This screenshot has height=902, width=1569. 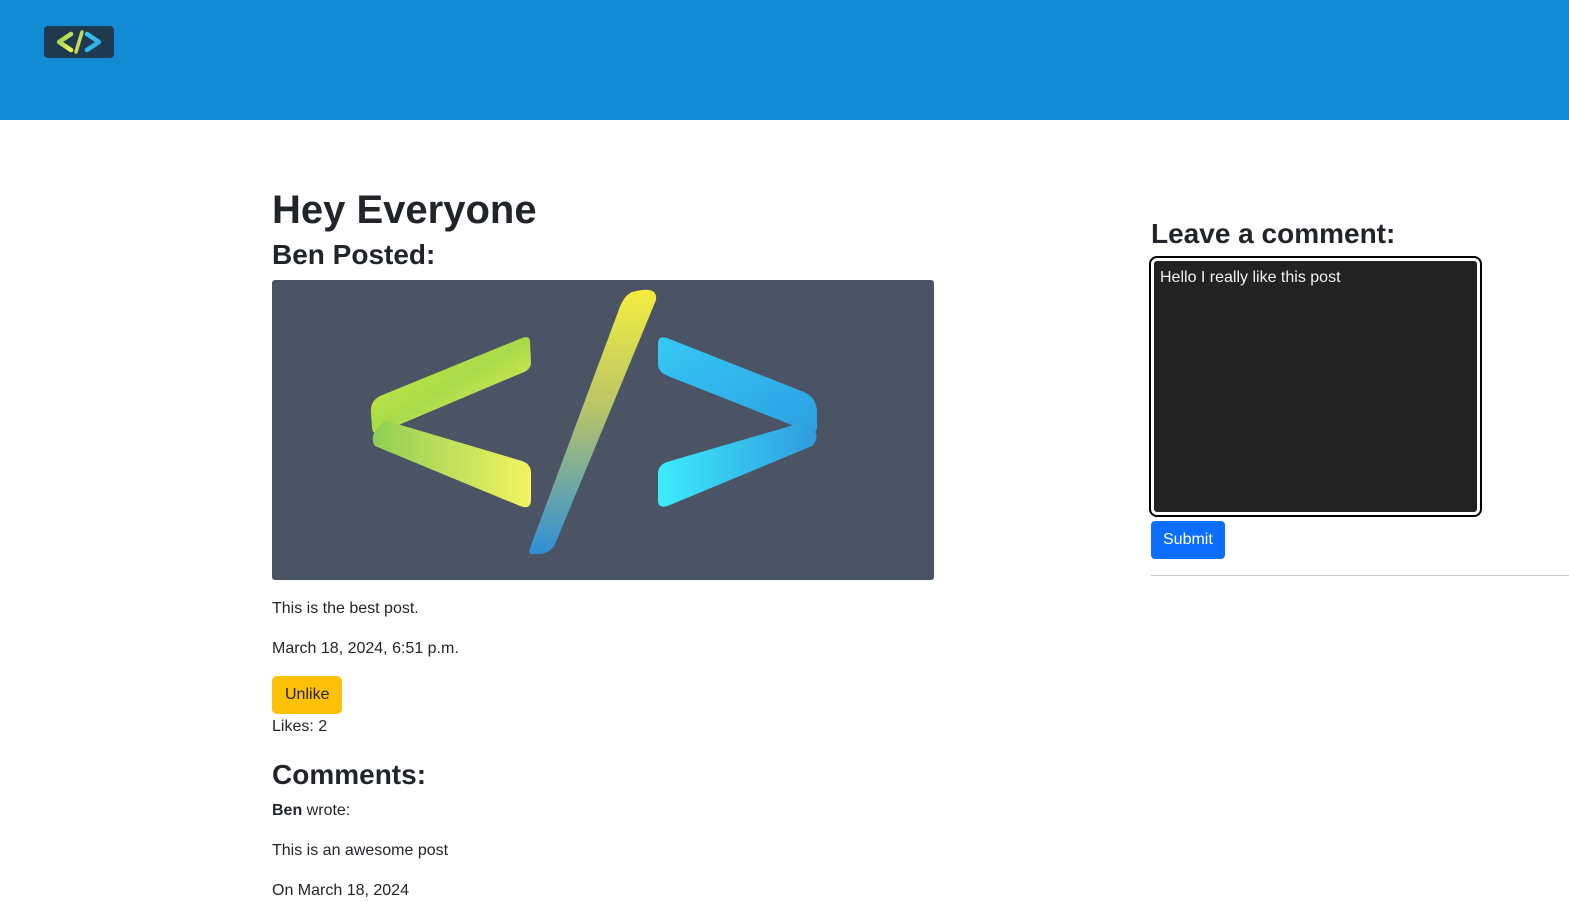 I want to click on post-body: This is the best post., so click(x=345, y=608).